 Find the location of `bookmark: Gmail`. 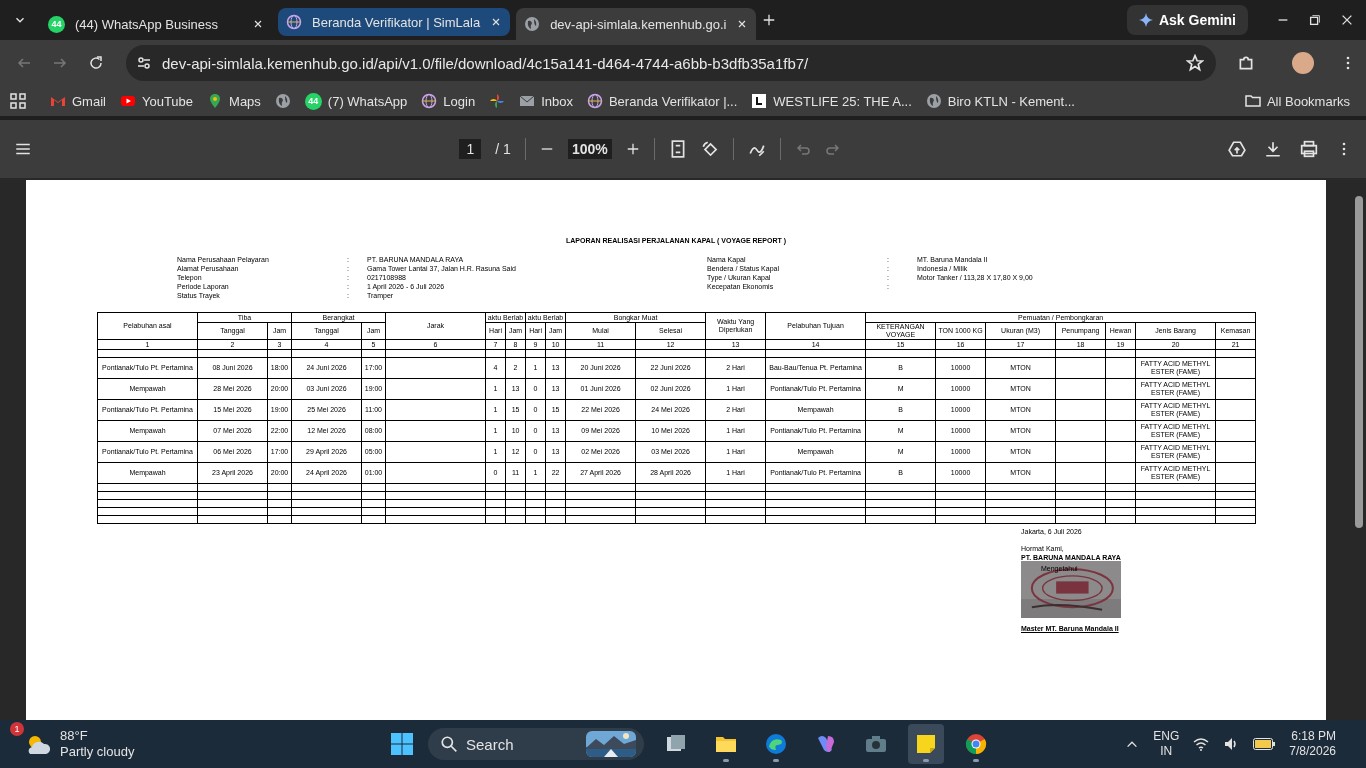

bookmark: Gmail is located at coordinates (78, 101).